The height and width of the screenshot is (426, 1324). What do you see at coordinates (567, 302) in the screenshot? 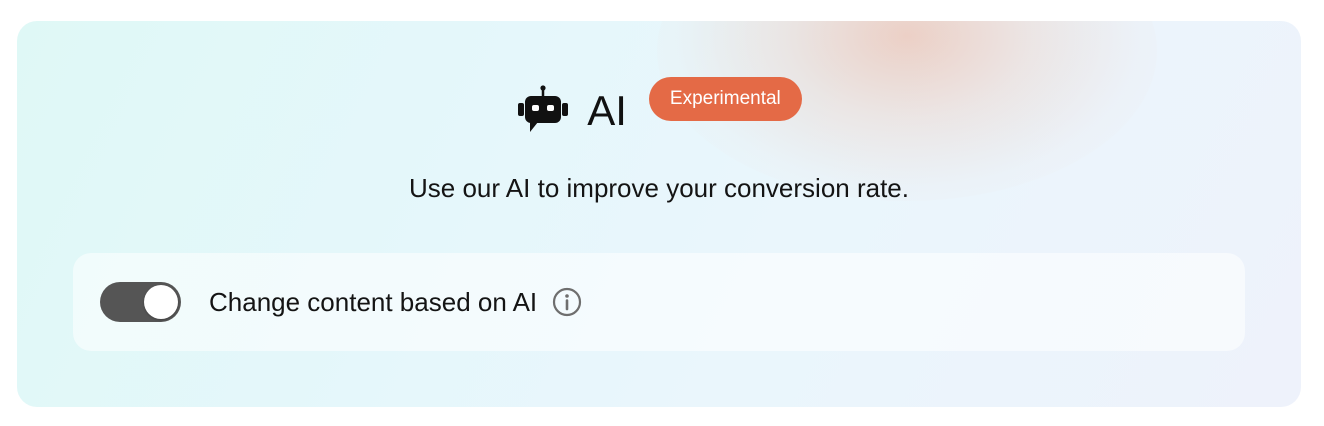
I see `info-icon` at bounding box center [567, 302].